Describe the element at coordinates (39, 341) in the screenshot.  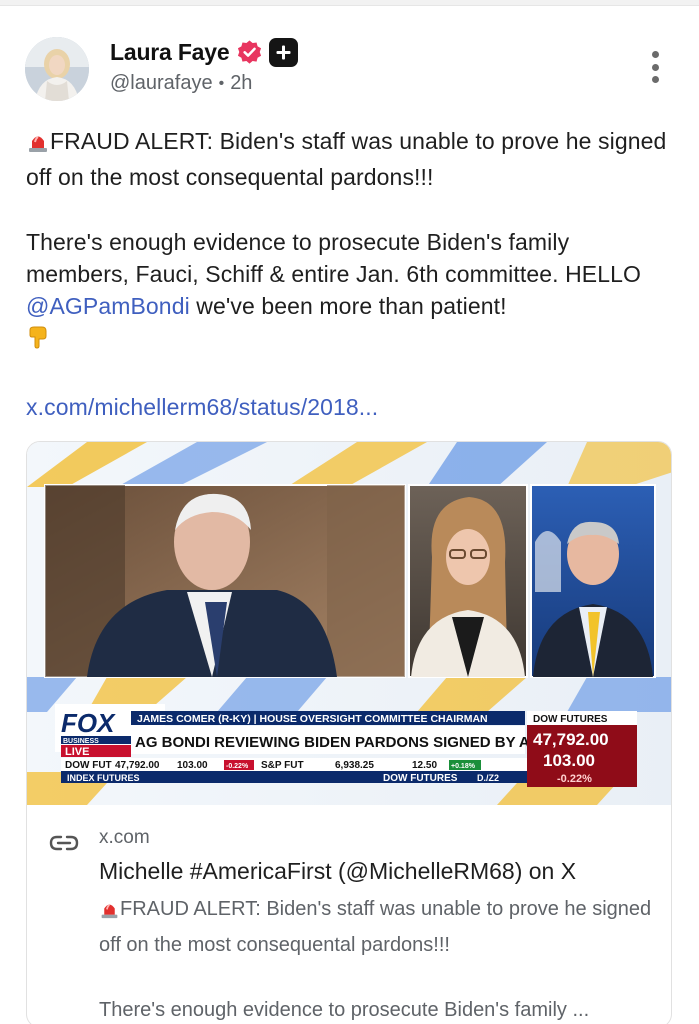
I see `pointing-down-emoji-icon` at that location.